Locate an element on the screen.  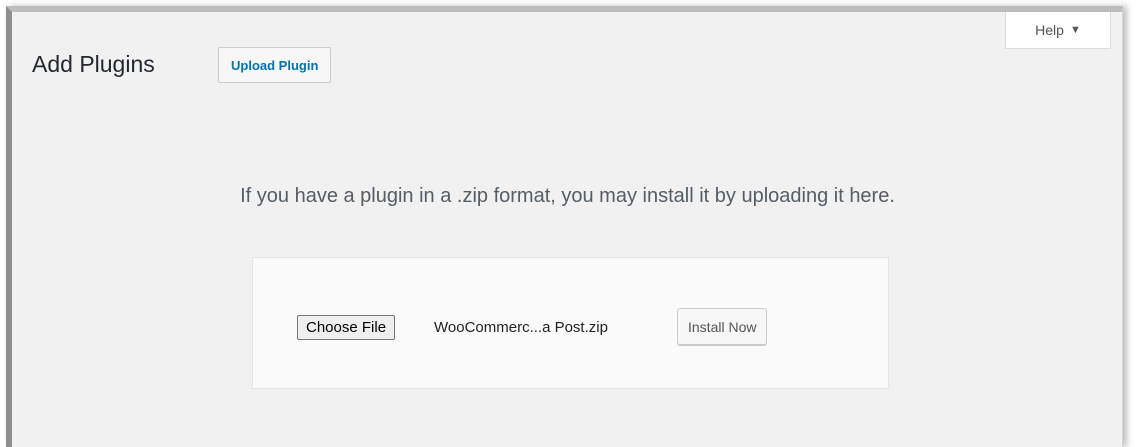
upload-plugin-button: Upload Plugin is located at coordinates (275, 65).